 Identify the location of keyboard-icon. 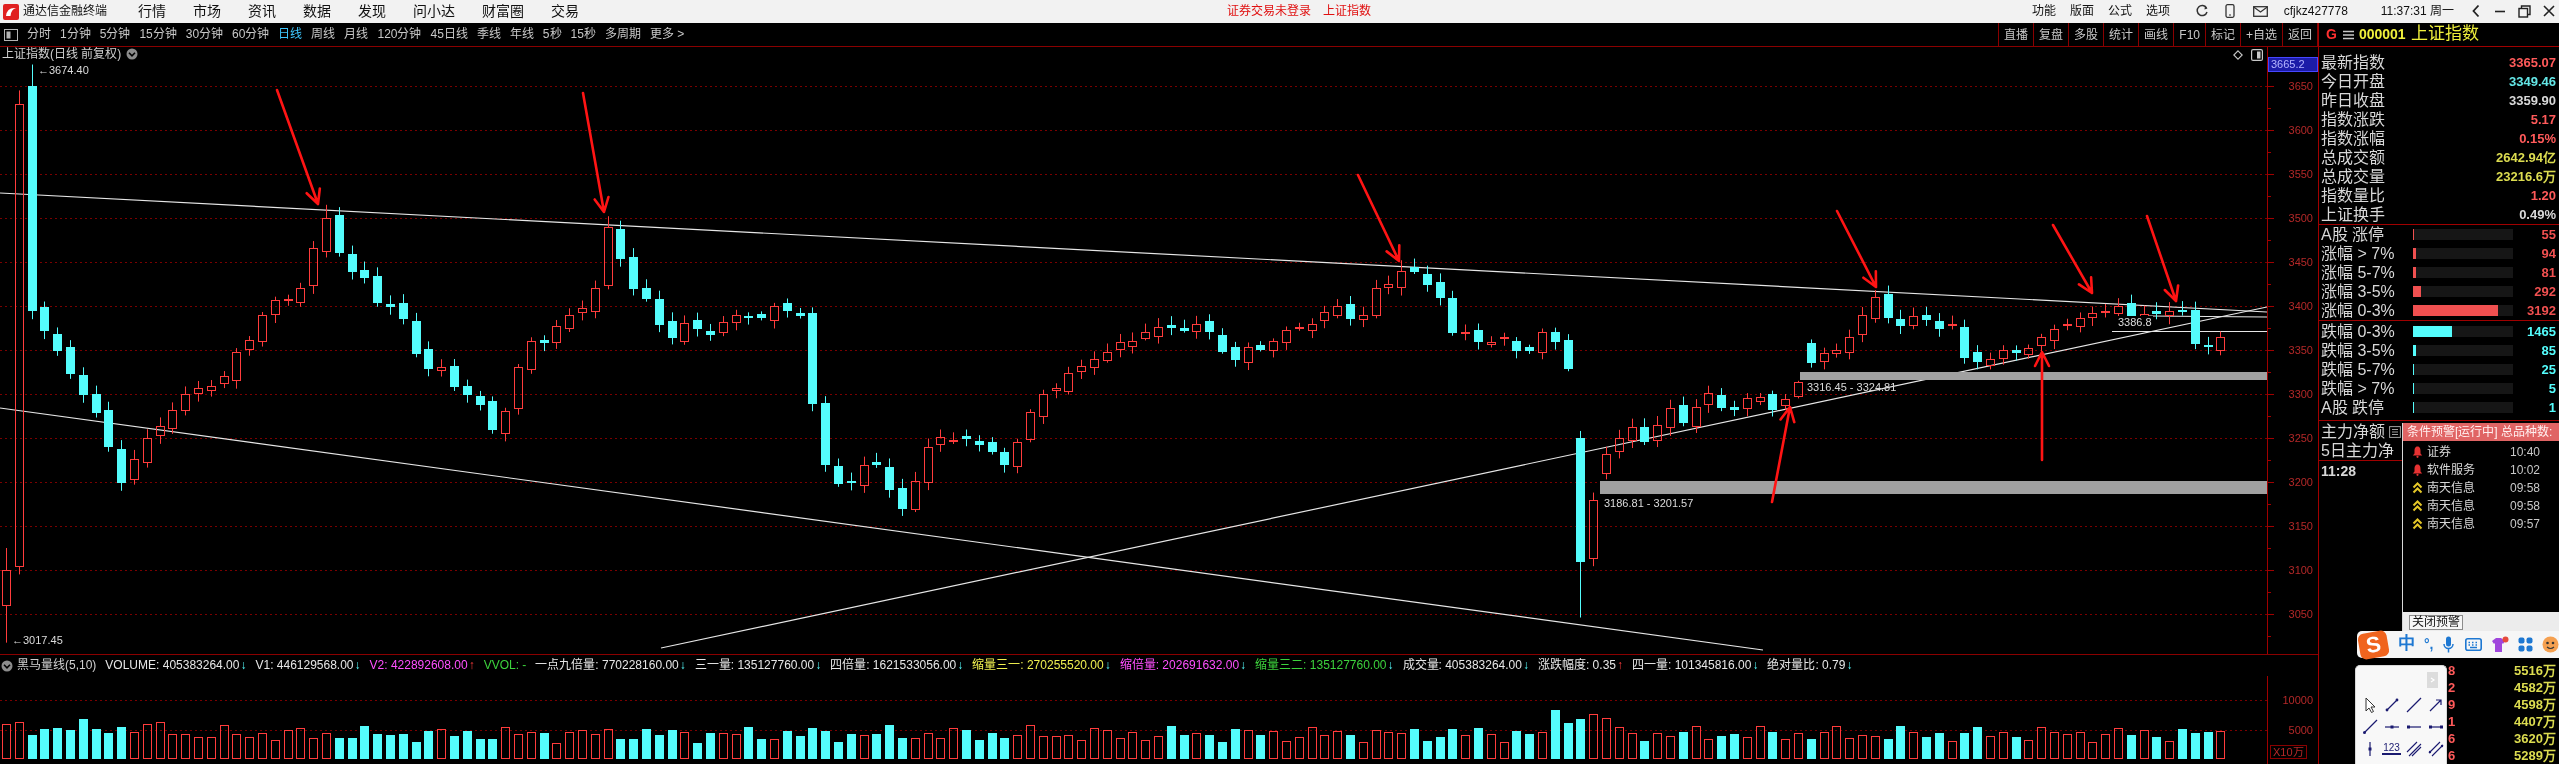
(2473, 644).